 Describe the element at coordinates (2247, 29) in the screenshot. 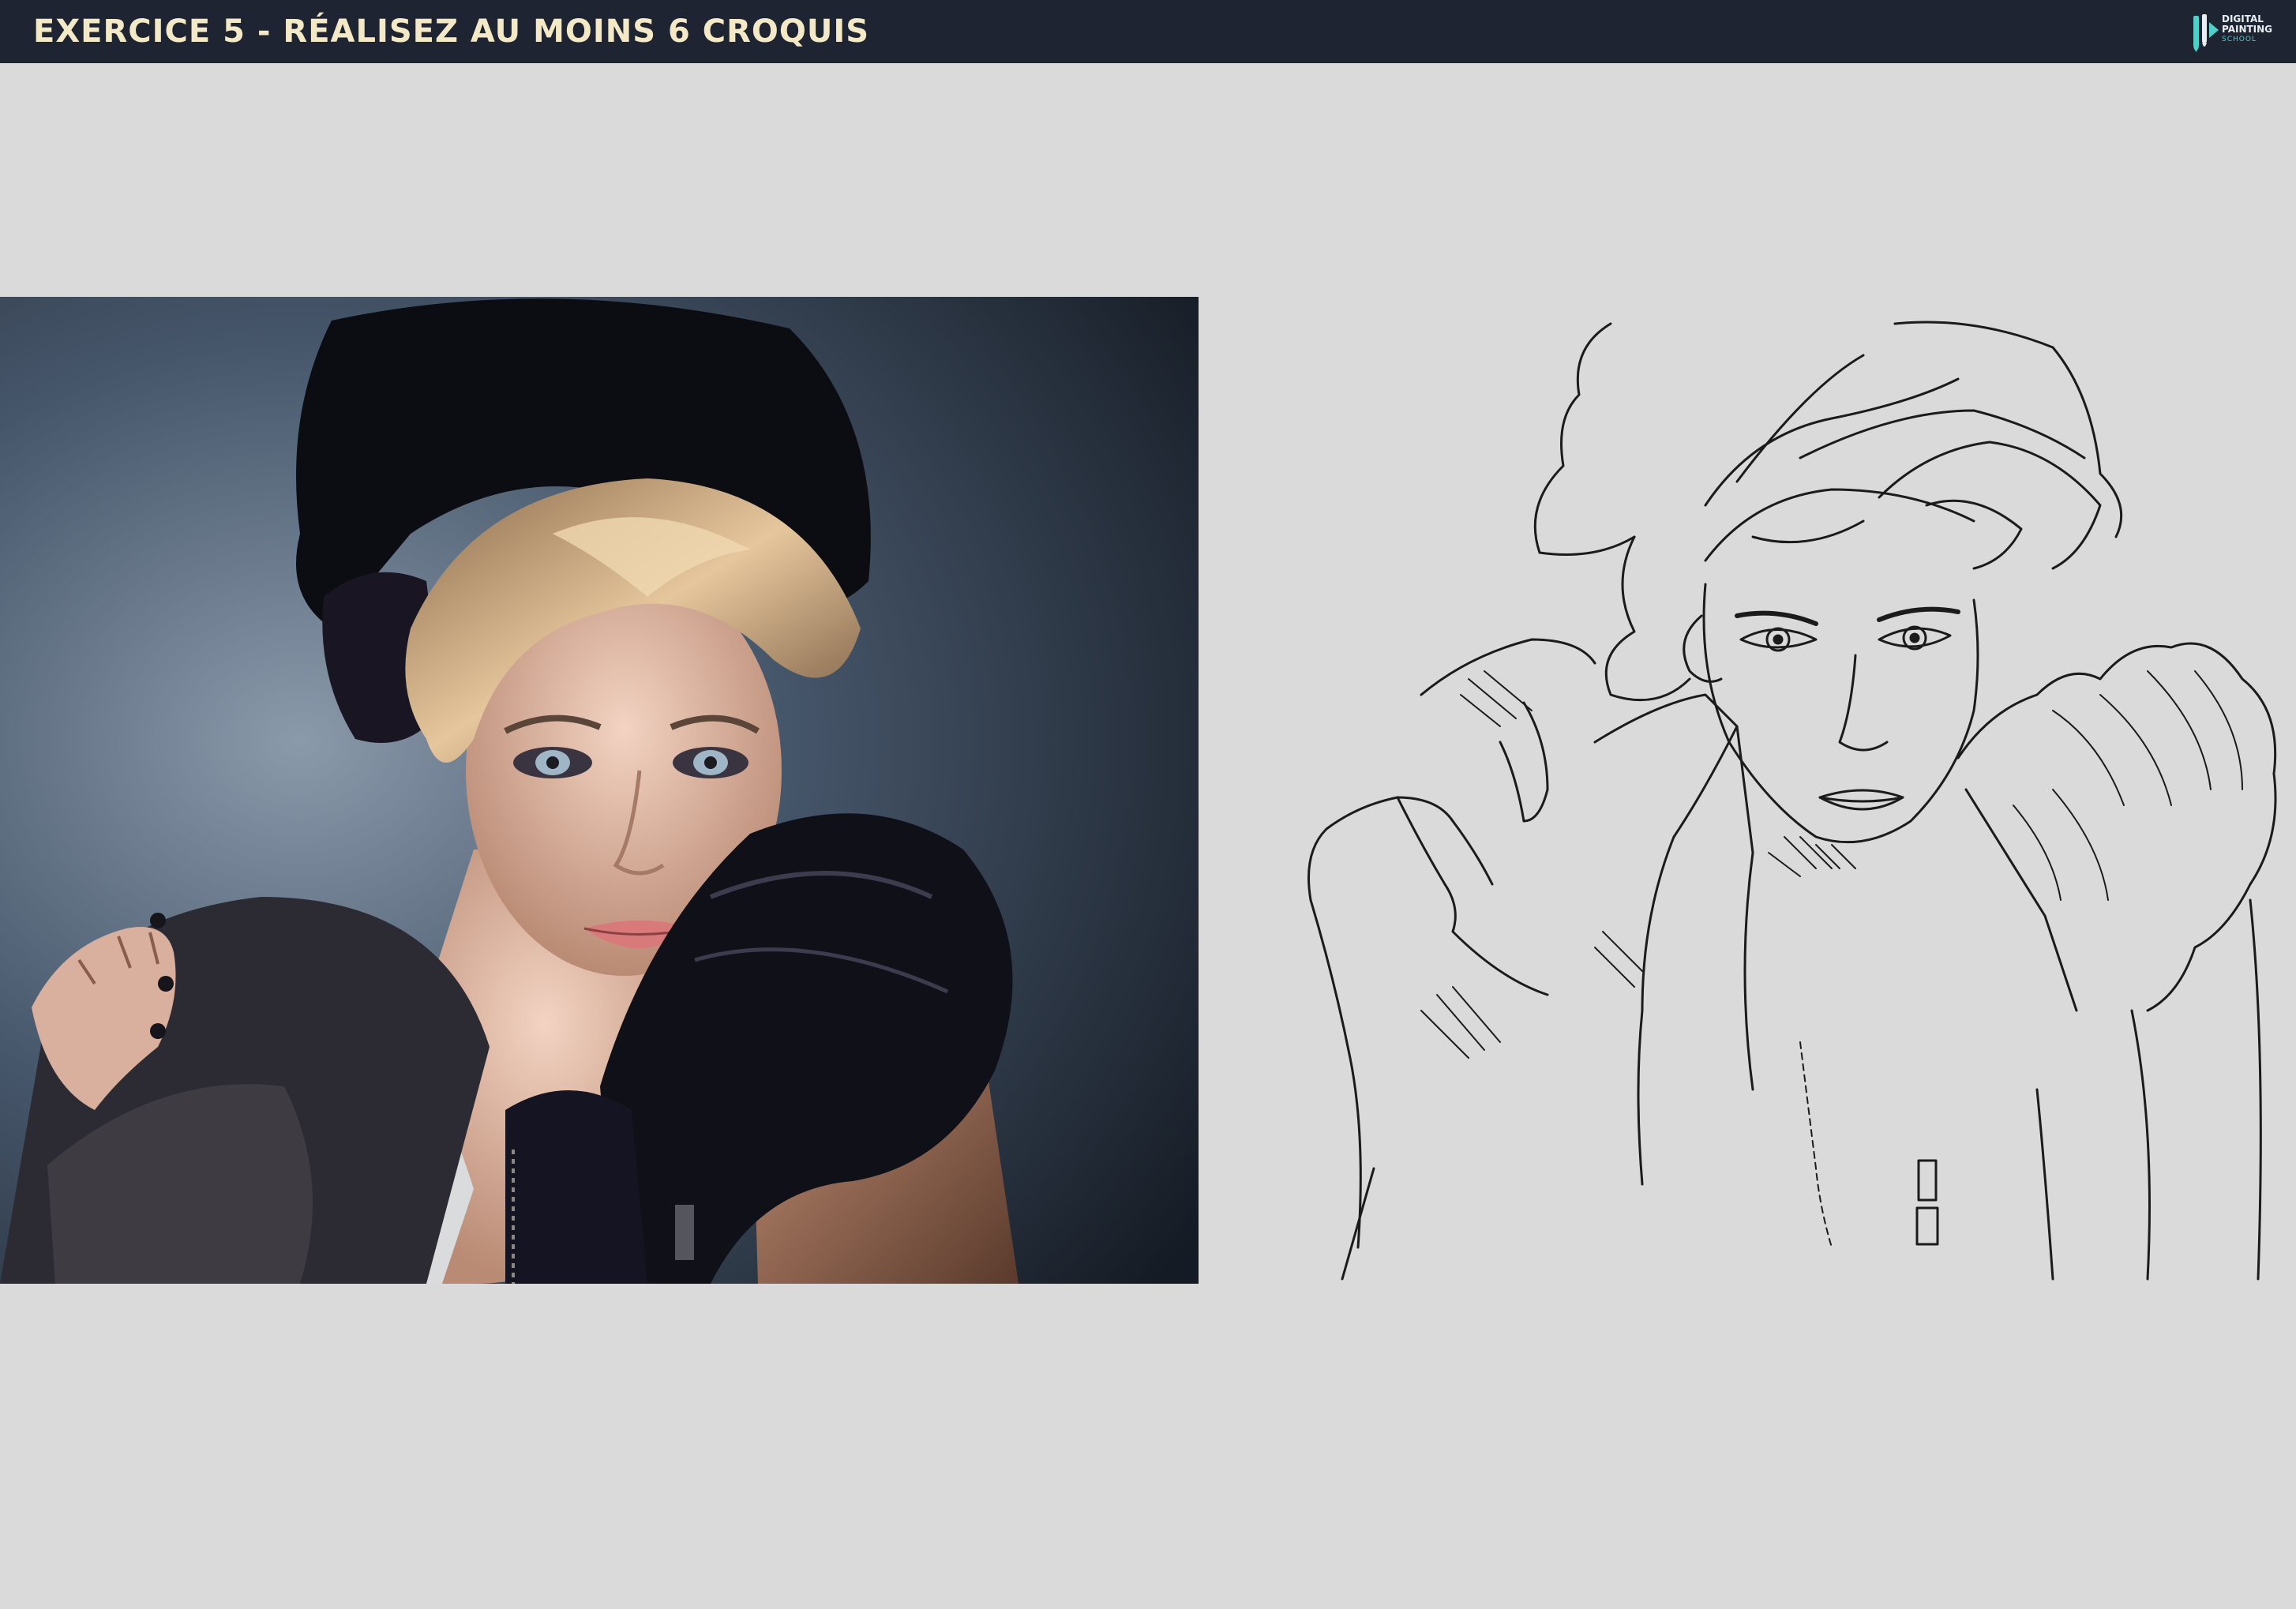

I see `logo-line2: PAINTING` at that location.